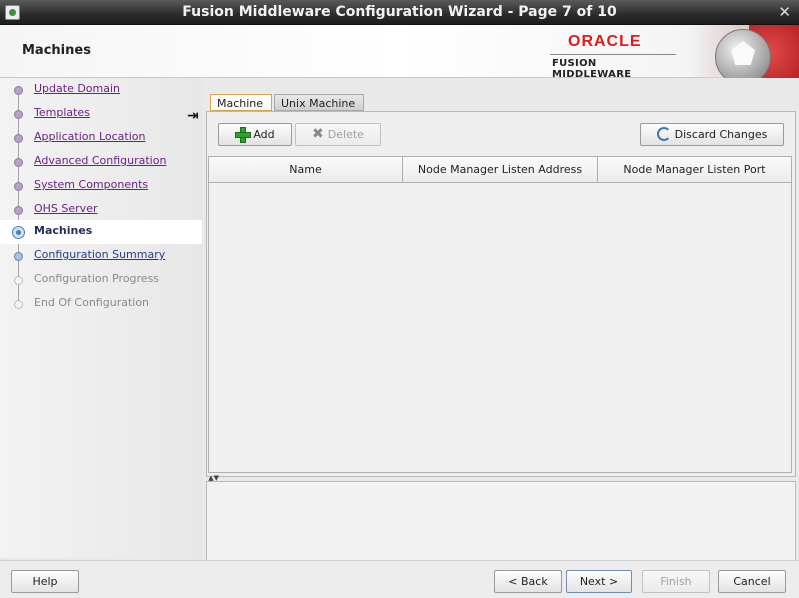 The width and height of the screenshot is (799, 598). I want to click on cancel-button: Cancel, so click(752, 581).